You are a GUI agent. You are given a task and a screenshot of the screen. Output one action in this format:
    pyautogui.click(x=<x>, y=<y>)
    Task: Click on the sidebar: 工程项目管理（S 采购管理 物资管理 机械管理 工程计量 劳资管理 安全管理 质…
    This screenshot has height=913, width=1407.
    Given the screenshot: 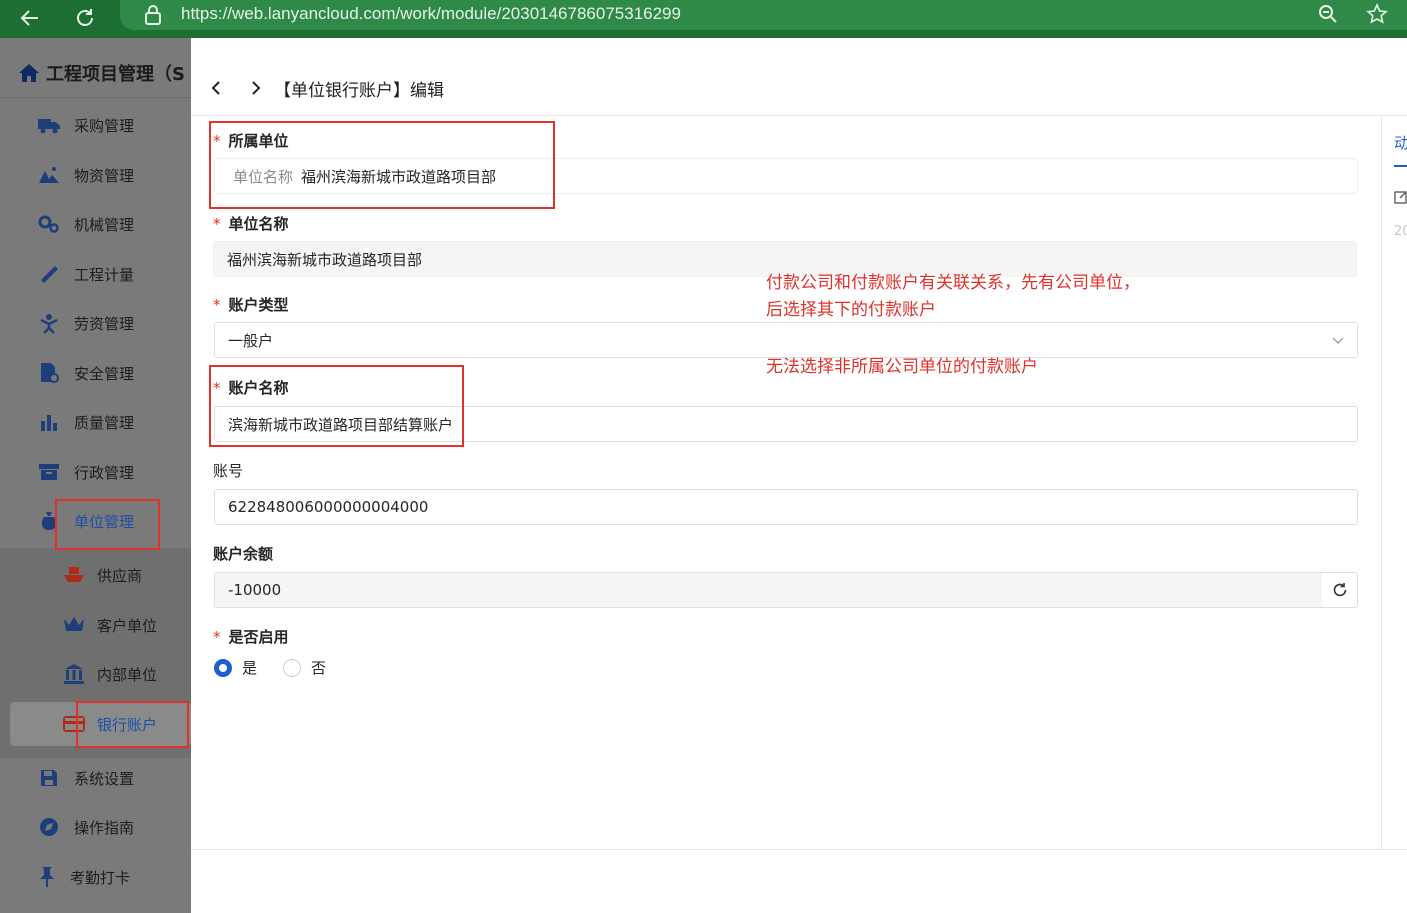 What is the action you would take?
    pyautogui.click(x=95, y=475)
    